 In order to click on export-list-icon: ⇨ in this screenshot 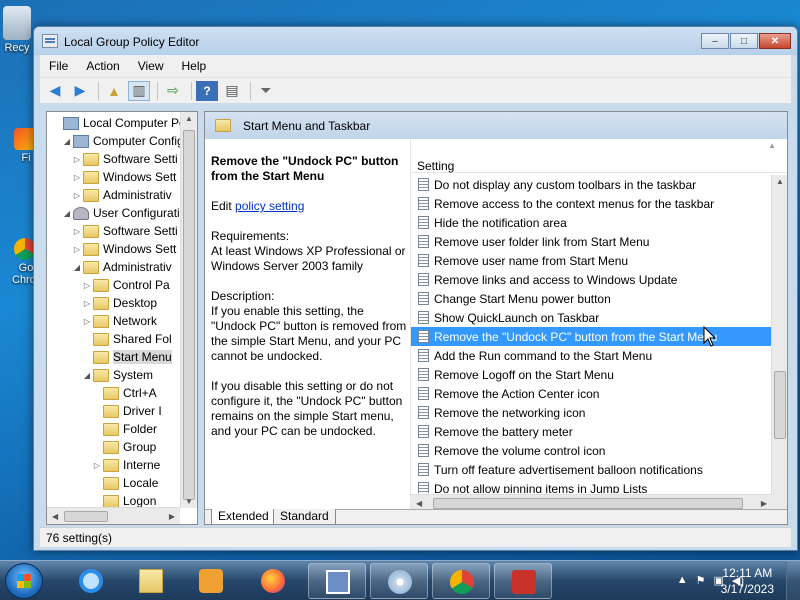, I will do `click(173, 91)`.